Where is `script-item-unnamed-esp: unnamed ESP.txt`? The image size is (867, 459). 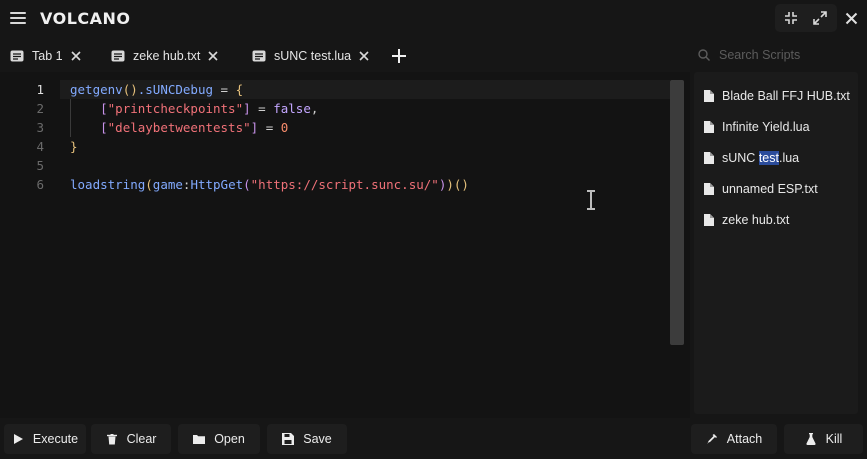
script-item-unnamed-esp: unnamed ESP.txt is located at coordinates (776, 188).